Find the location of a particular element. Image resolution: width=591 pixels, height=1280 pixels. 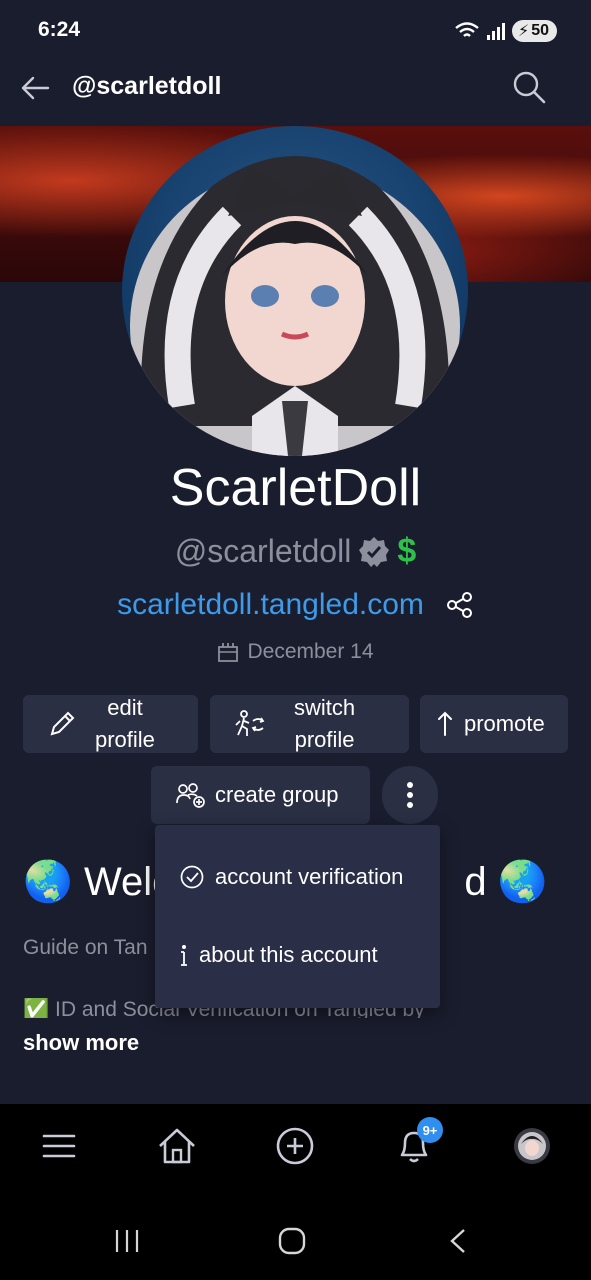

bio-guide-text: Guide on Tan is located at coordinates (85, 947).